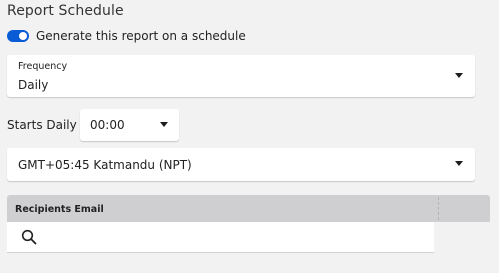  What do you see at coordinates (18, 36) in the screenshot?
I see `schedule-toggle` at bounding box center [18, 36].